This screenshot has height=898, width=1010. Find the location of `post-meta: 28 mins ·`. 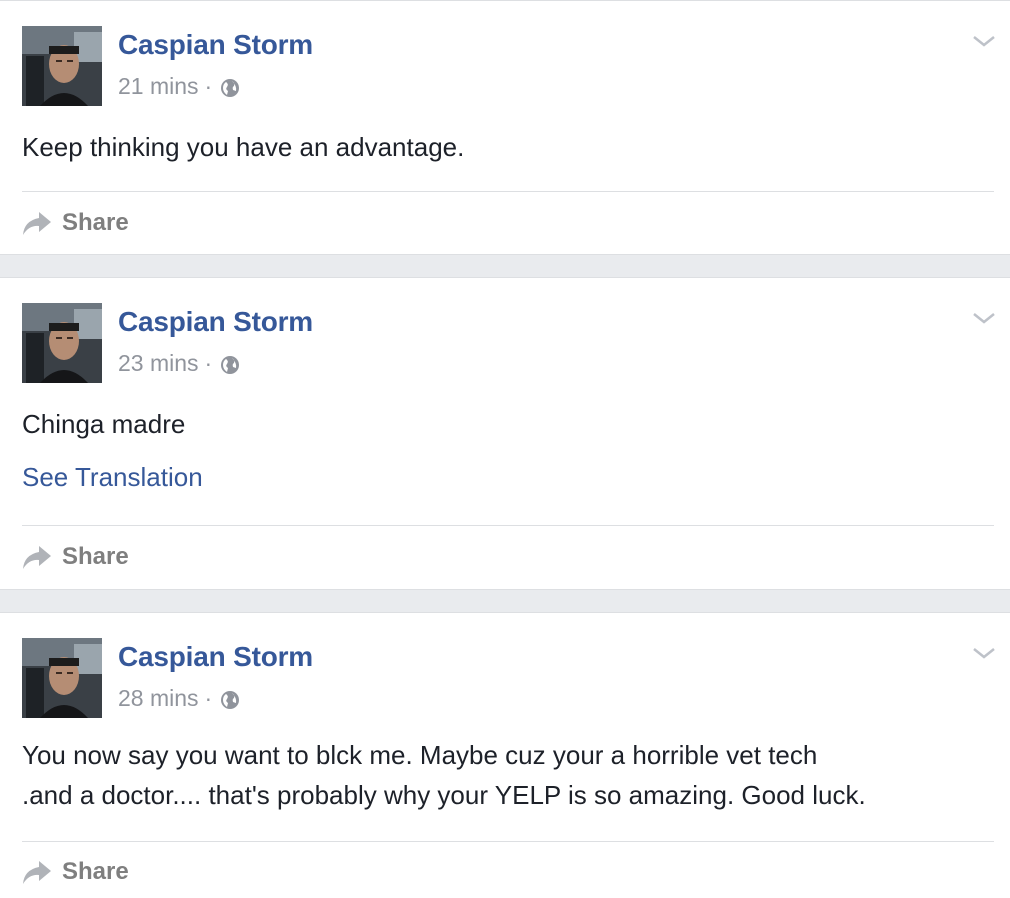

post-meta: 28 mins · is located at coordinates (179, 698).